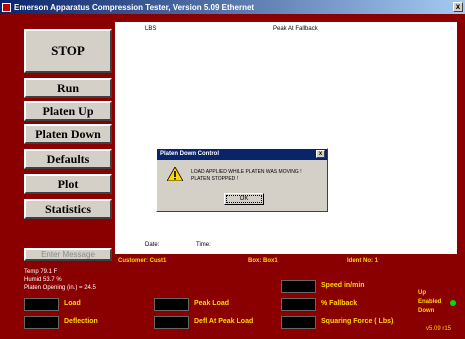 This screenshot has height=339, width=465. I want to click on platen-down-button: Platen Down, so click(68, 134).